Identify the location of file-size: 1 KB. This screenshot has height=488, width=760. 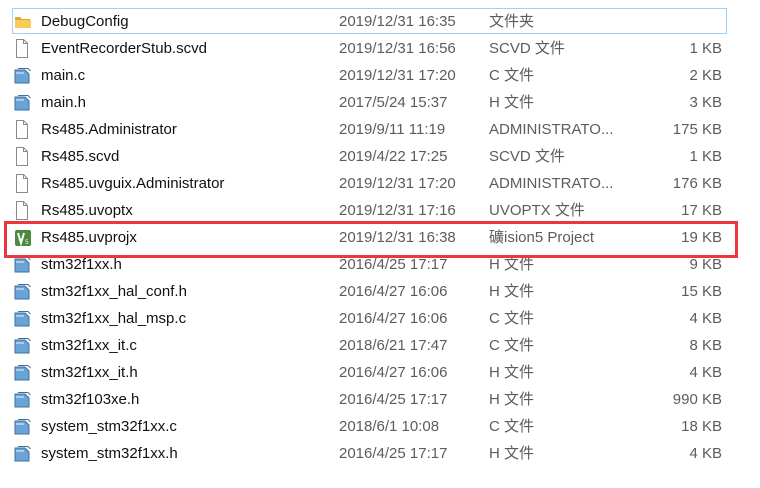
(705, 48).